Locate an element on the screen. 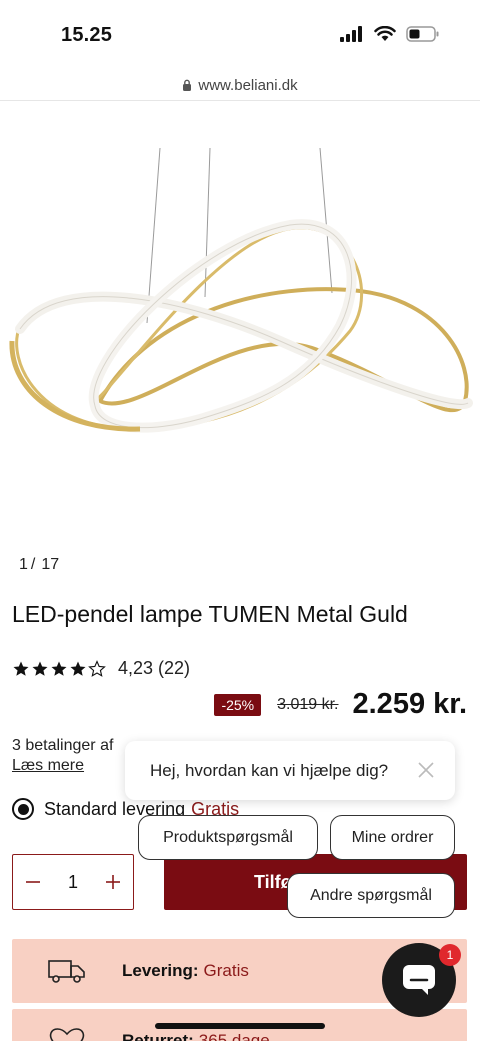 The width and height of the screenshot is (480, 1041). address-bar: www.beliani.dk is located at coordinates (240, 85).